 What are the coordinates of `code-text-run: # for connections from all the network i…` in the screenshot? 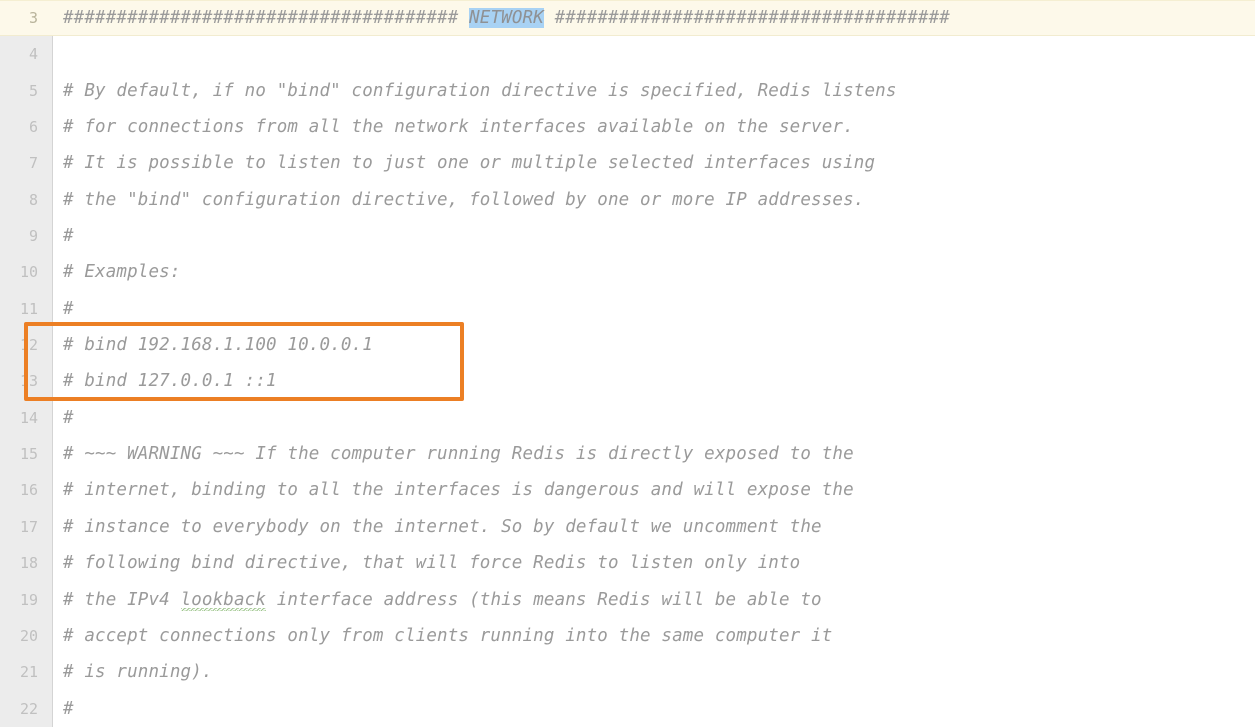 It's located at (458, 127).